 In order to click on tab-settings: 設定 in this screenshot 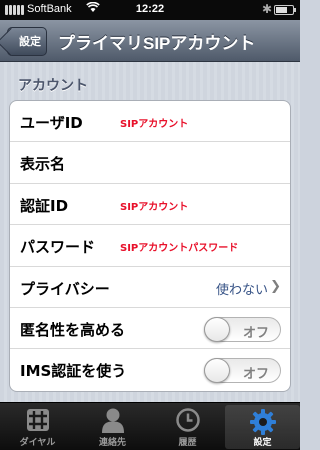, I will do `click(262, 427)`.